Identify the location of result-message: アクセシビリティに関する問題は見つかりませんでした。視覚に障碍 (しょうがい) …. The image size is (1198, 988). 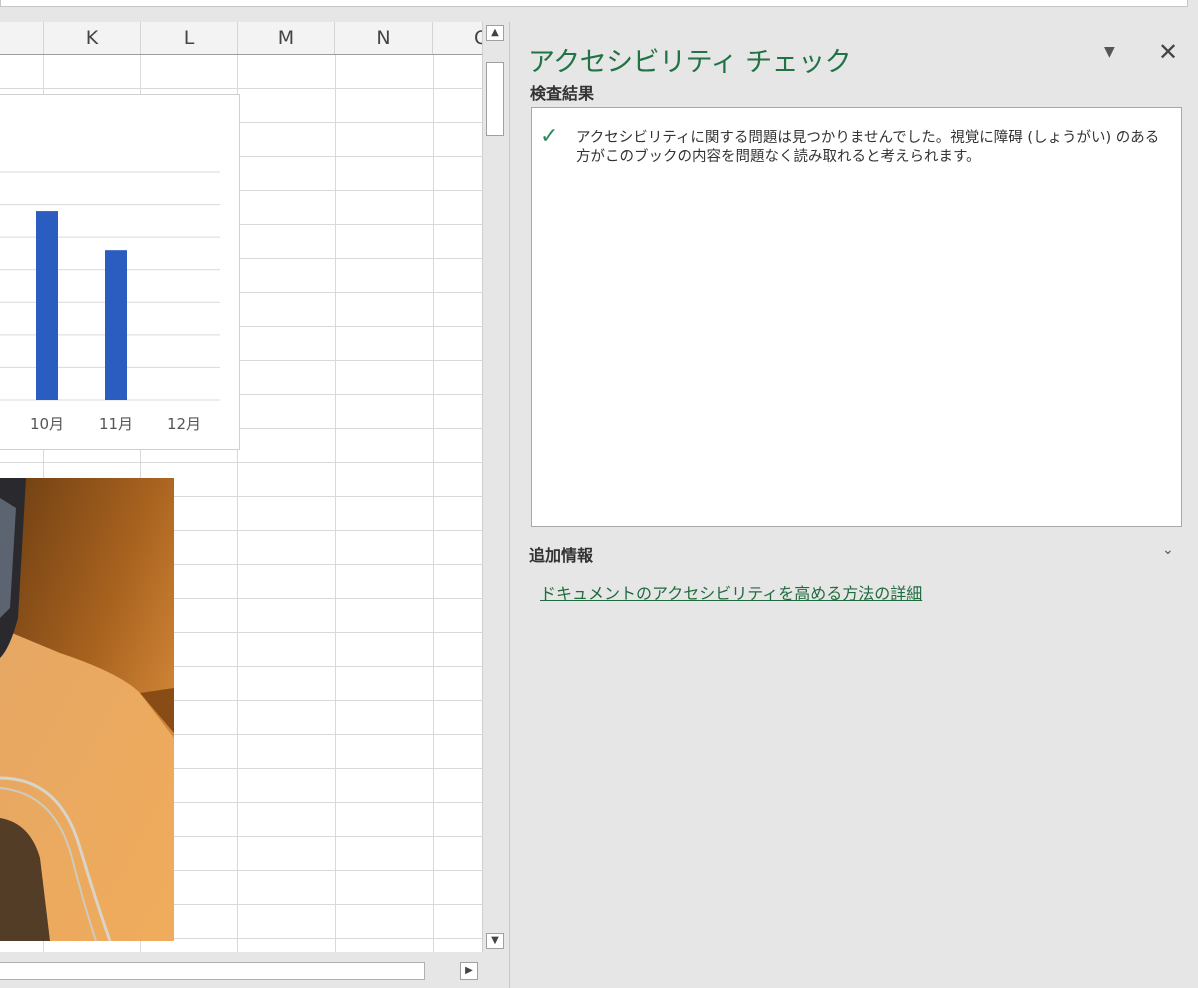
(868, 147).